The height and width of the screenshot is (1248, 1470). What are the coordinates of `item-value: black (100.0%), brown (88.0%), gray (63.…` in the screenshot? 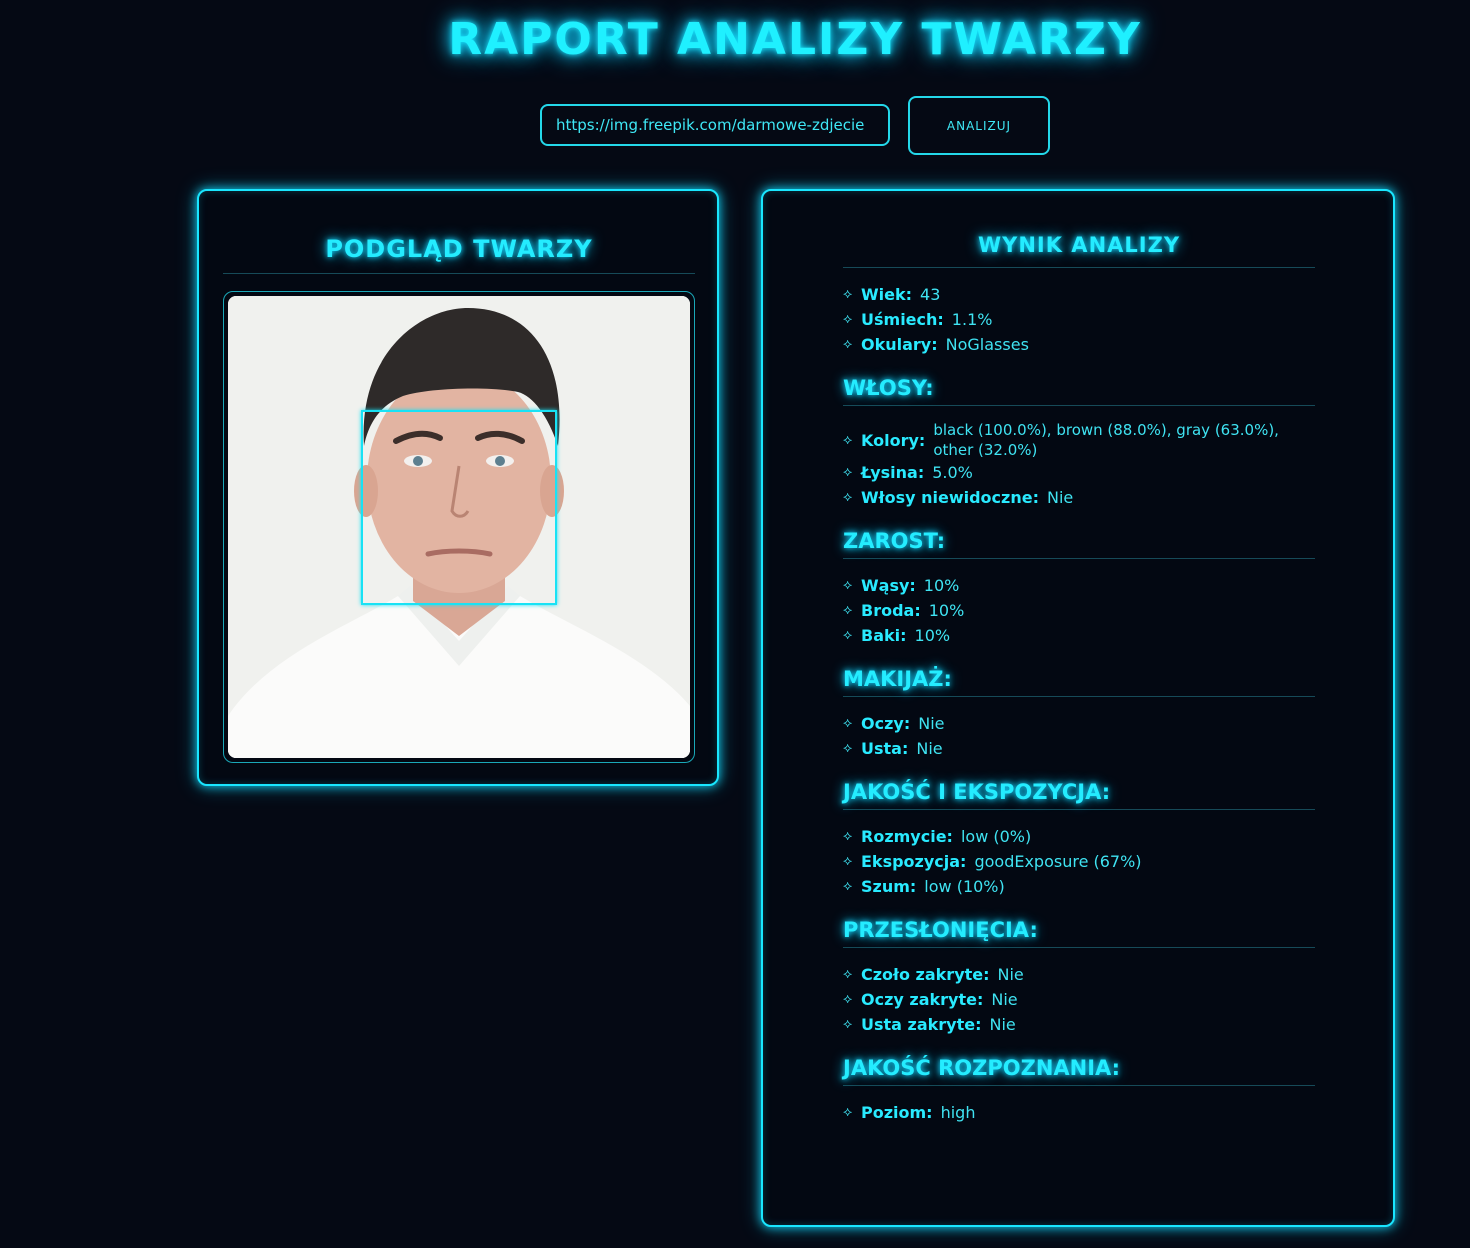 It's located at (1106, 440).